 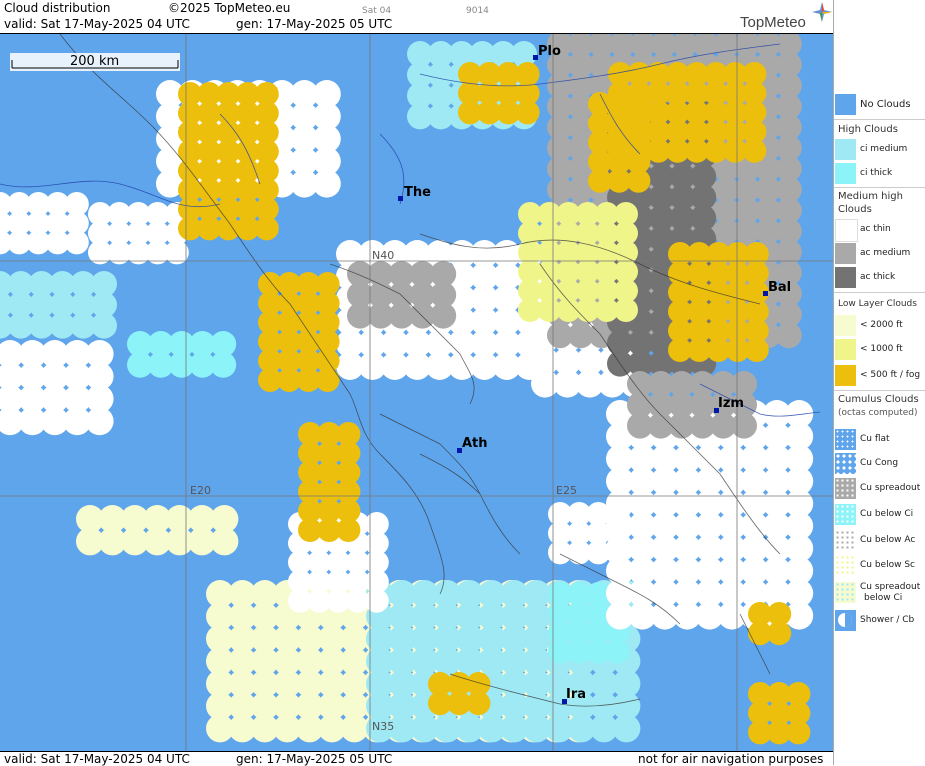 I want to click on swatch-no-clouds, so click(x=845, y=104).